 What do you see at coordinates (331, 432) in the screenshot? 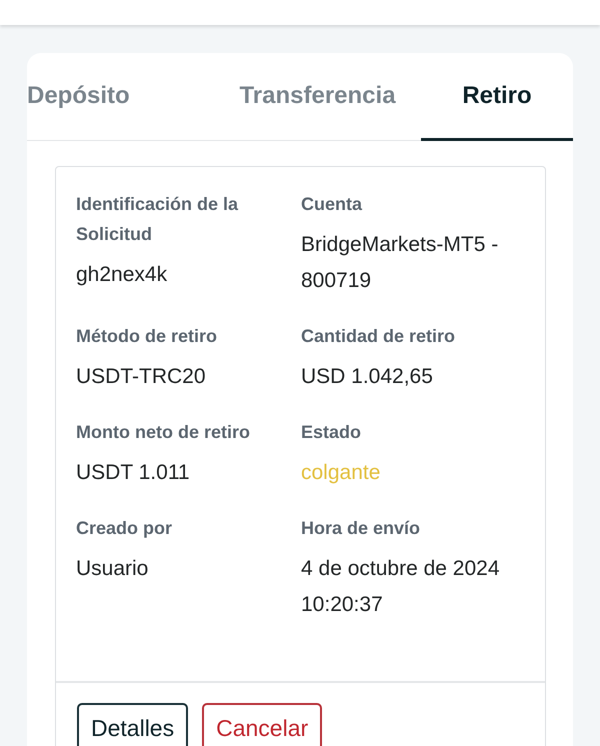
I see `field-label: Estado` at bounding box center [331, 432].